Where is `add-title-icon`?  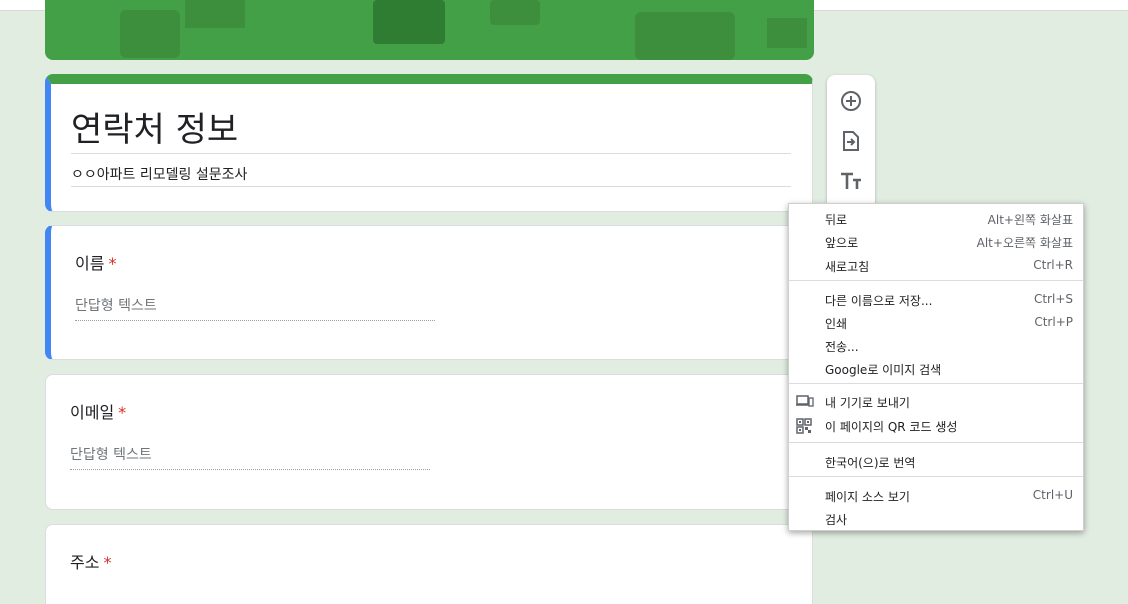 add-title-icon is located at coordinates (851, 181).